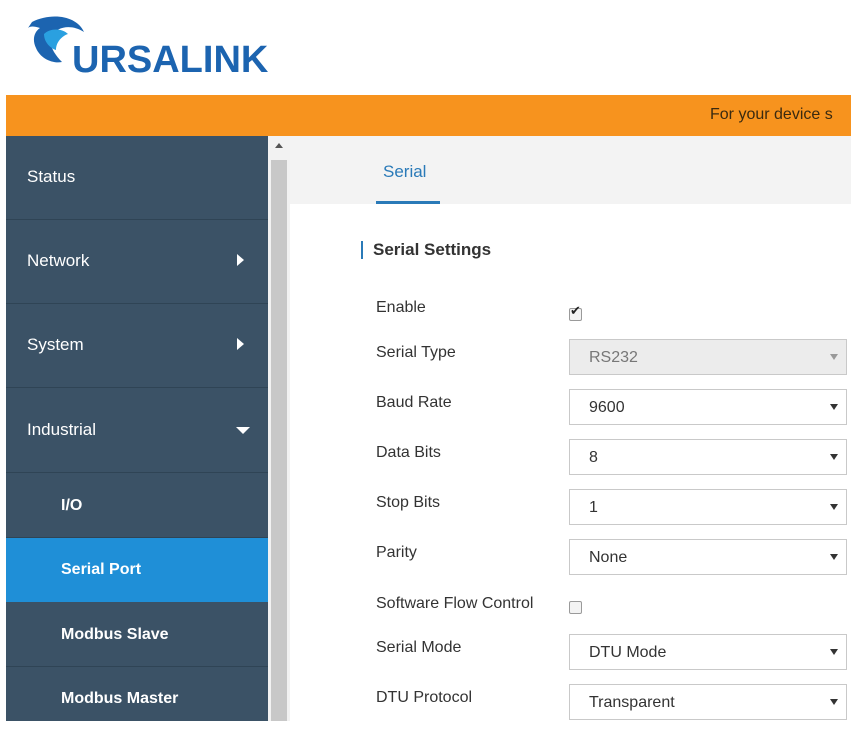  Describe the element at coordinates (61, 429) in the screenshot. I see `sidebar-item-label: Industrial` at that location.